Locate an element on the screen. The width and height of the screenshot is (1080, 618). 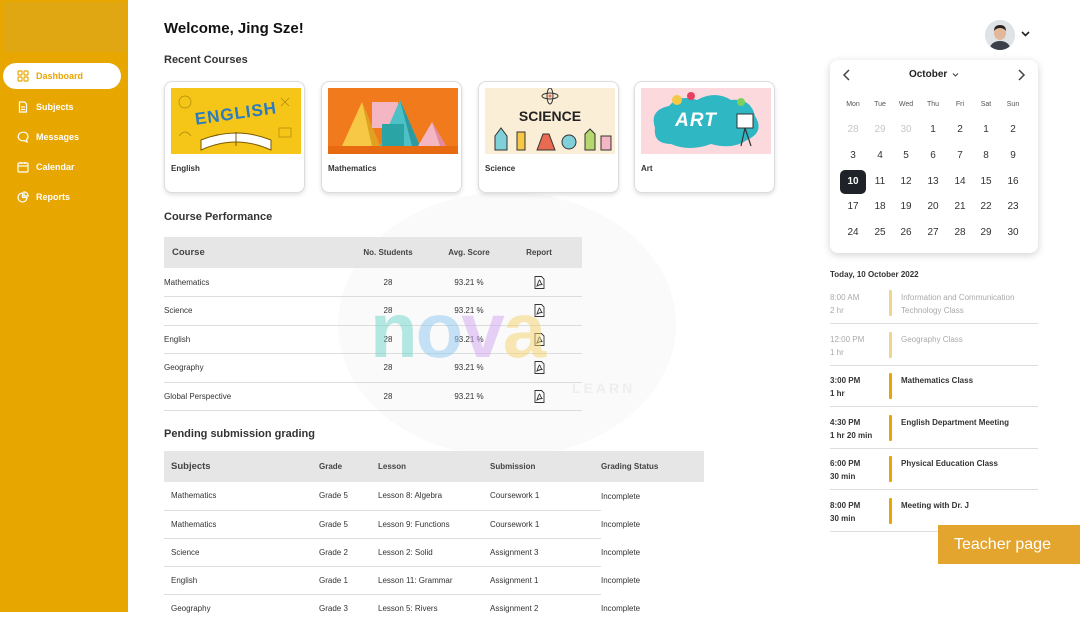
calendar-day: 12 is located at coordinates (906, 182).